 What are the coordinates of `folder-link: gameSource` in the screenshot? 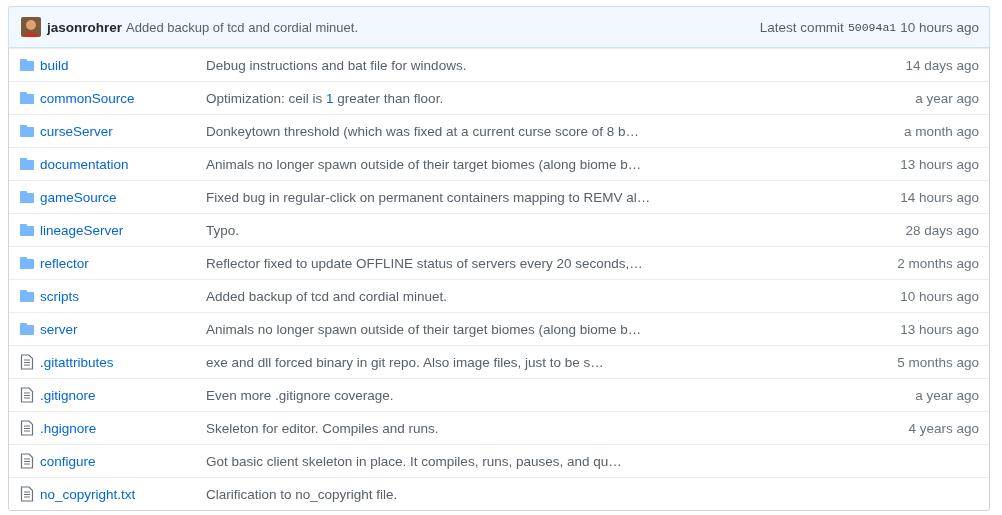 It's located at (78, 197).